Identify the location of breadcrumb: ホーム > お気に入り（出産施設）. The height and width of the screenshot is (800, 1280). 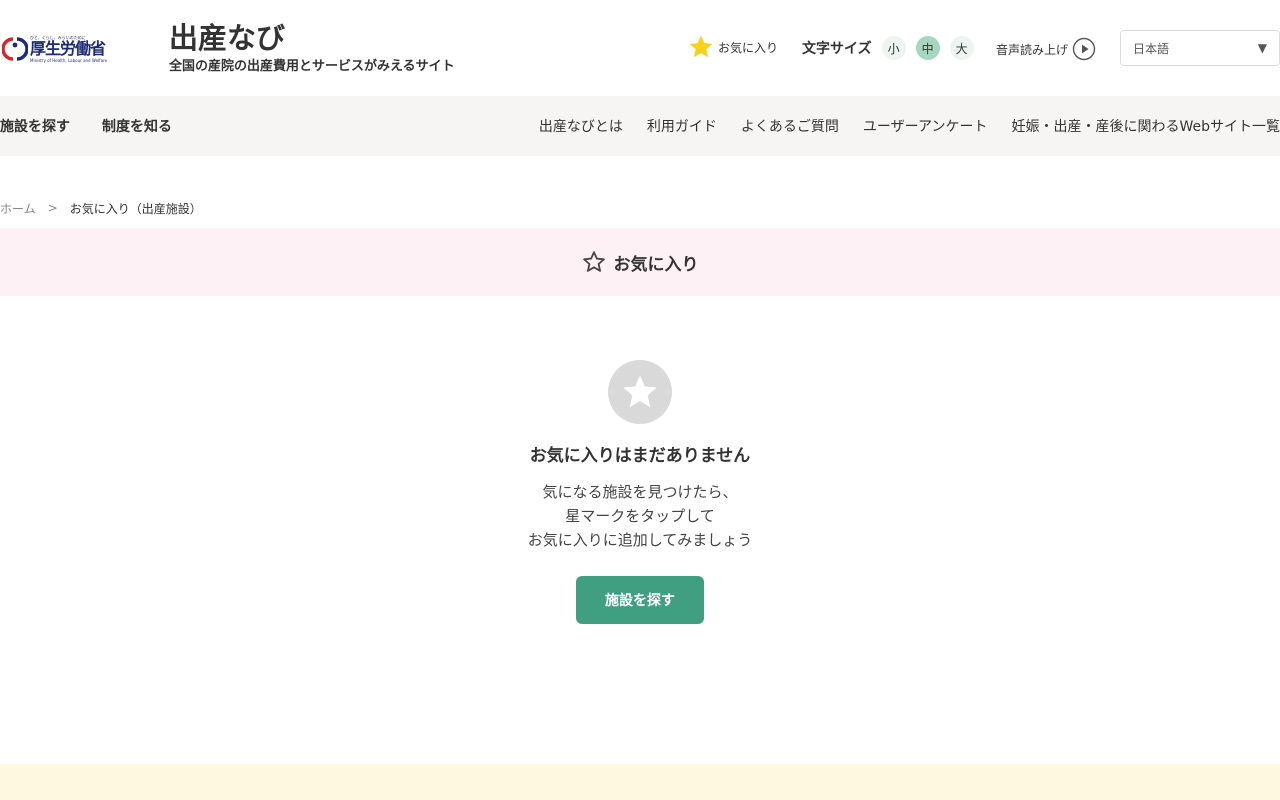
(101, 208).